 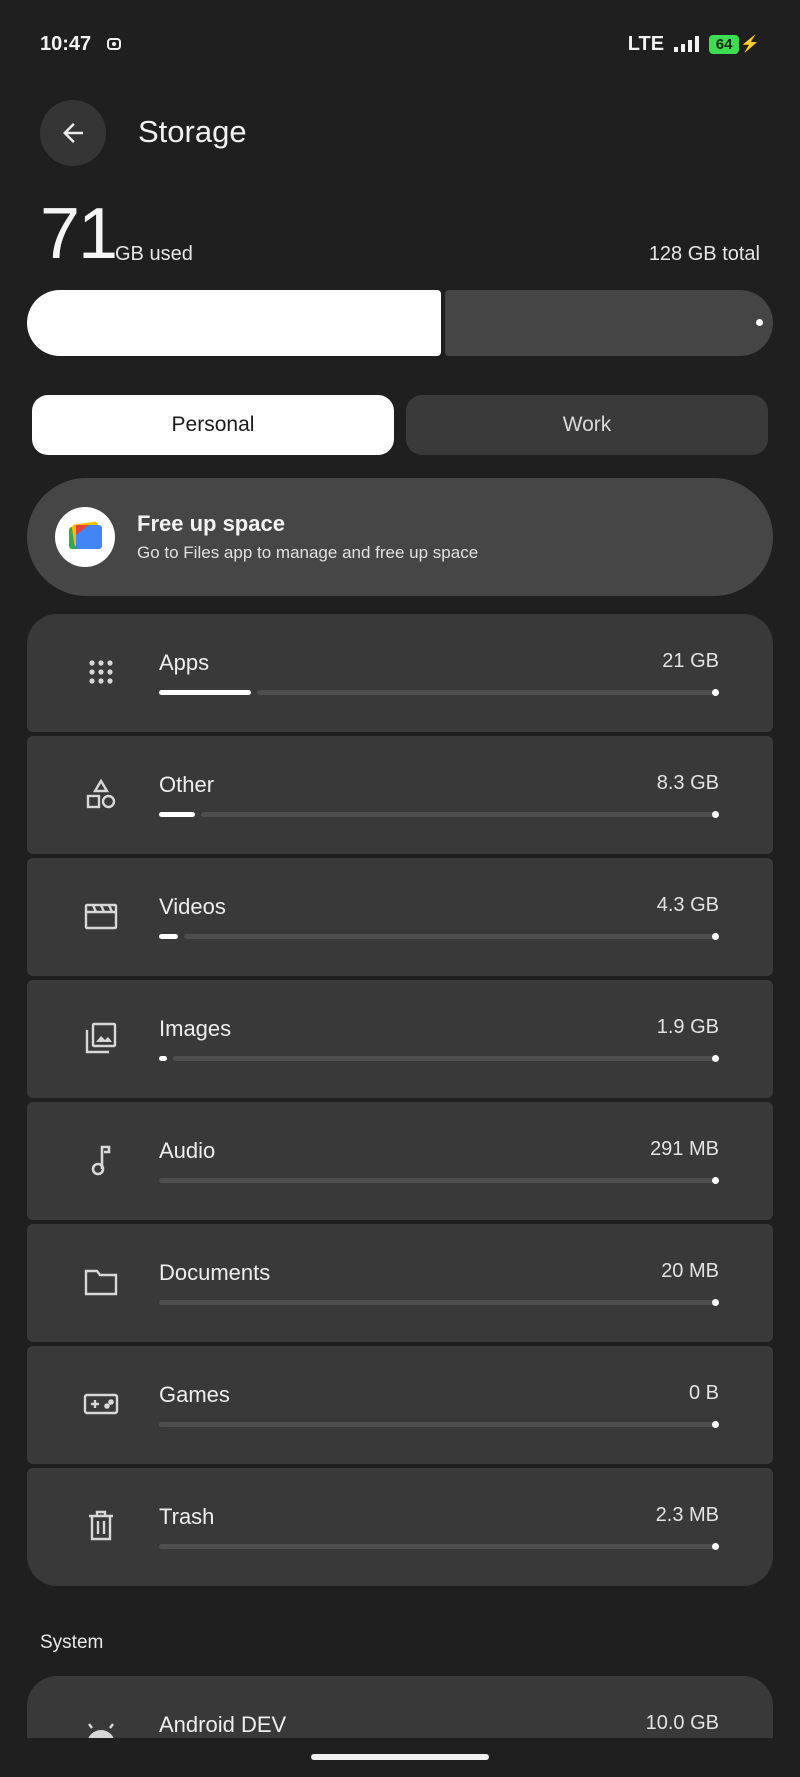 What do you see at coordinates (684, 1149) in the screenshot?
I see `category-size: 291 MB` at bounding box center [684, 1149].